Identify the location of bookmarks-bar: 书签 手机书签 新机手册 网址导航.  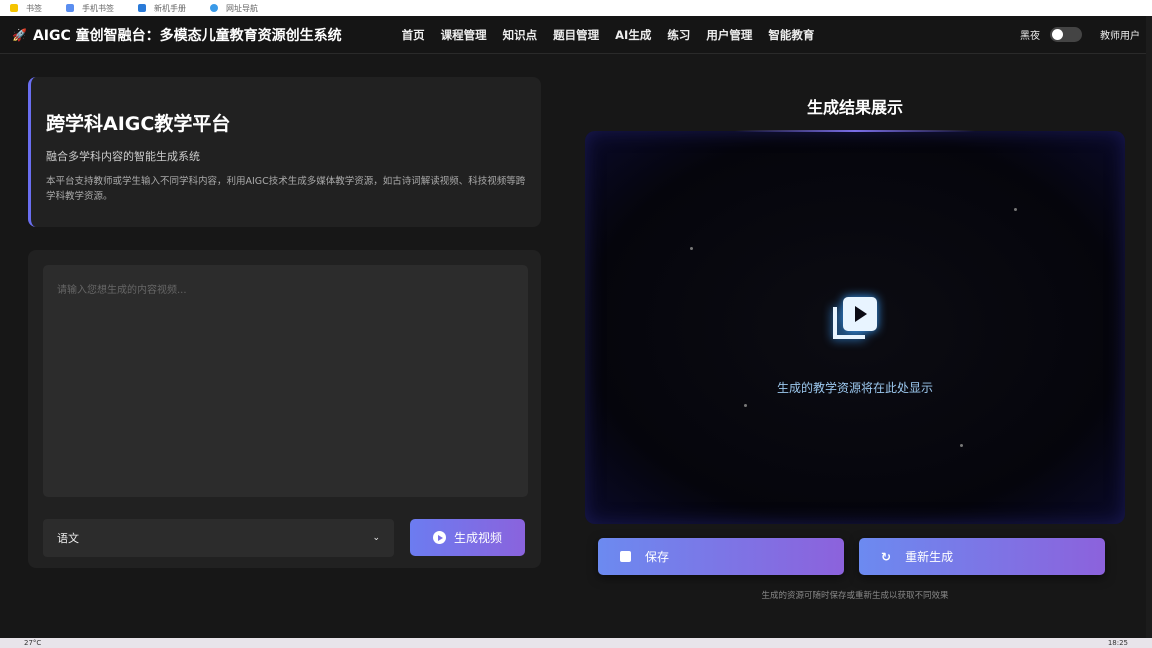
(576, 8).